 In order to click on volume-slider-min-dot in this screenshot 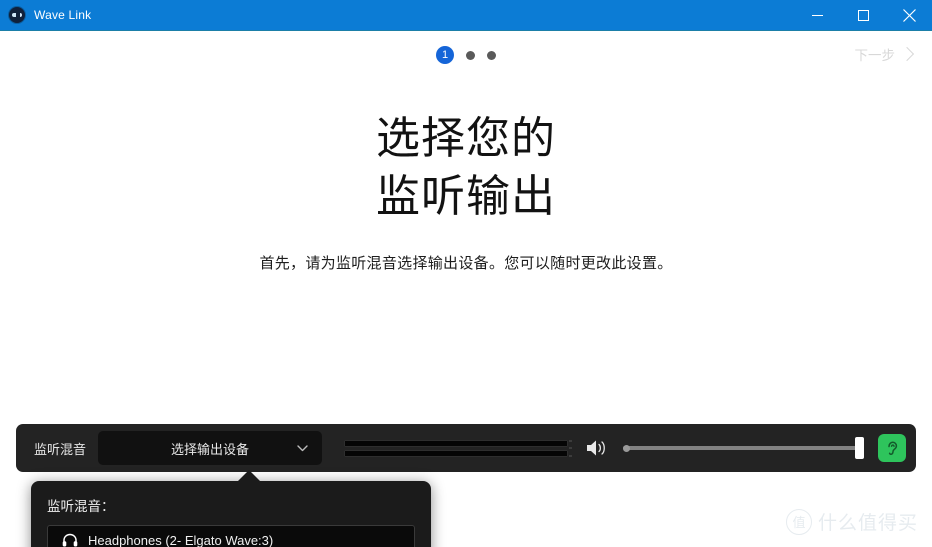, I will do `click(627, 448)`.